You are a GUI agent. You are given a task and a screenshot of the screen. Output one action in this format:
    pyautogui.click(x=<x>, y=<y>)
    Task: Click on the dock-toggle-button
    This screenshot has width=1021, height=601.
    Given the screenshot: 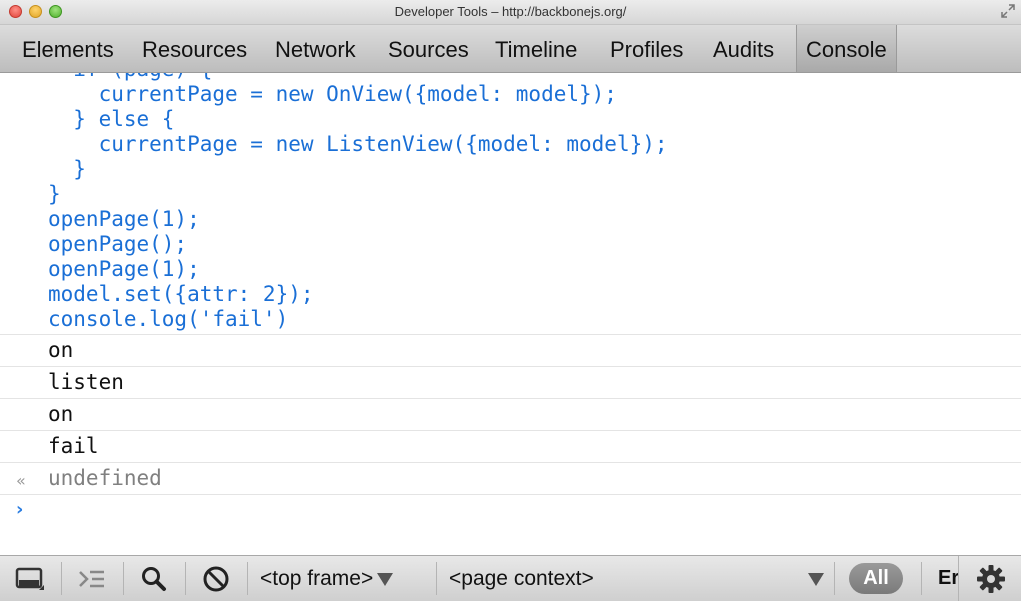 What is the action you would take?
    pyautogui.click(x=30, y=578)
    